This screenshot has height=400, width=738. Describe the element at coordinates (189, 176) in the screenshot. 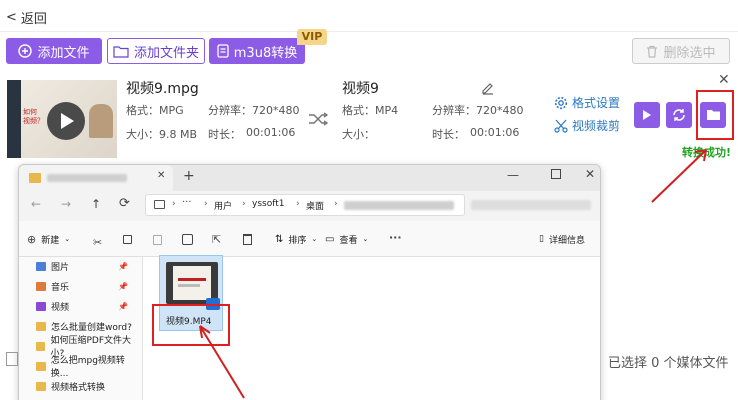

I see `new-tab-icon: +` at that location.